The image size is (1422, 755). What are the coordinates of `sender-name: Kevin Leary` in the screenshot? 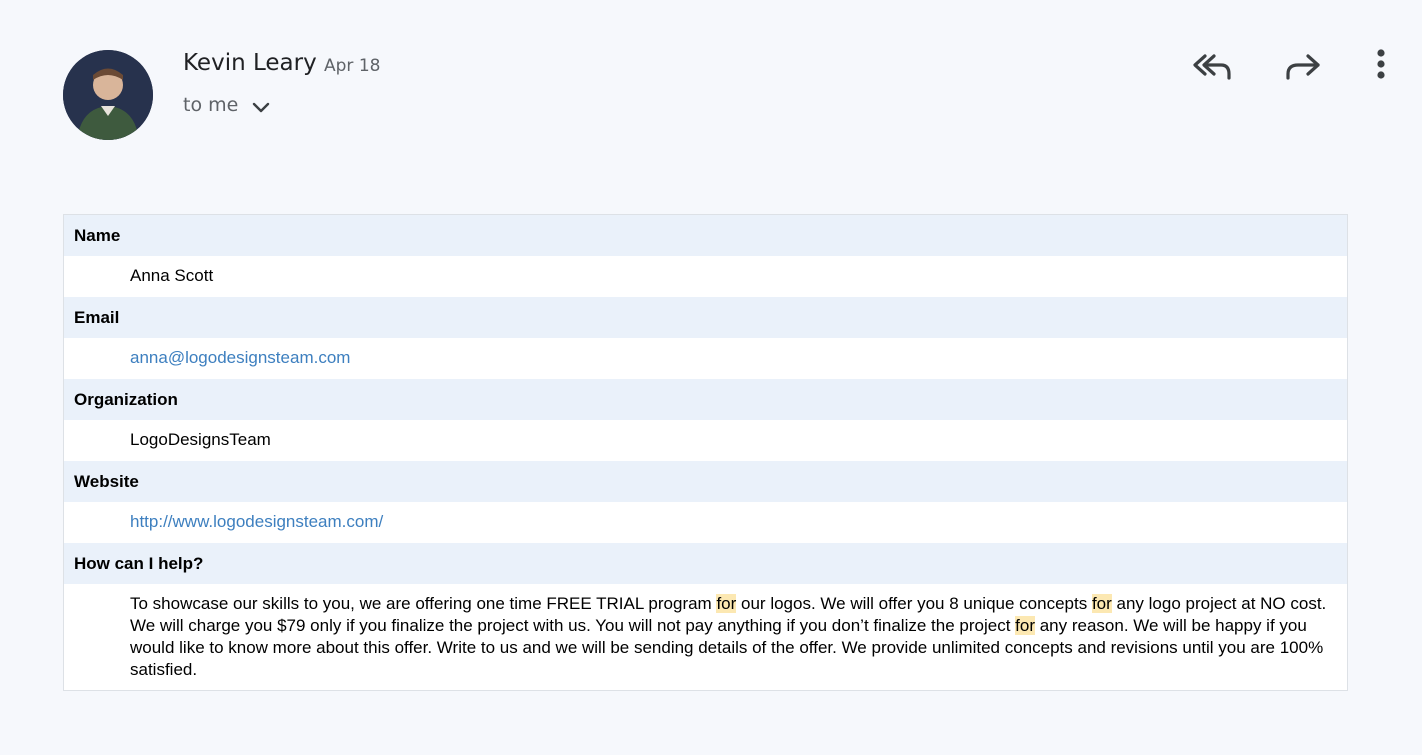 It's located at (250, 63).